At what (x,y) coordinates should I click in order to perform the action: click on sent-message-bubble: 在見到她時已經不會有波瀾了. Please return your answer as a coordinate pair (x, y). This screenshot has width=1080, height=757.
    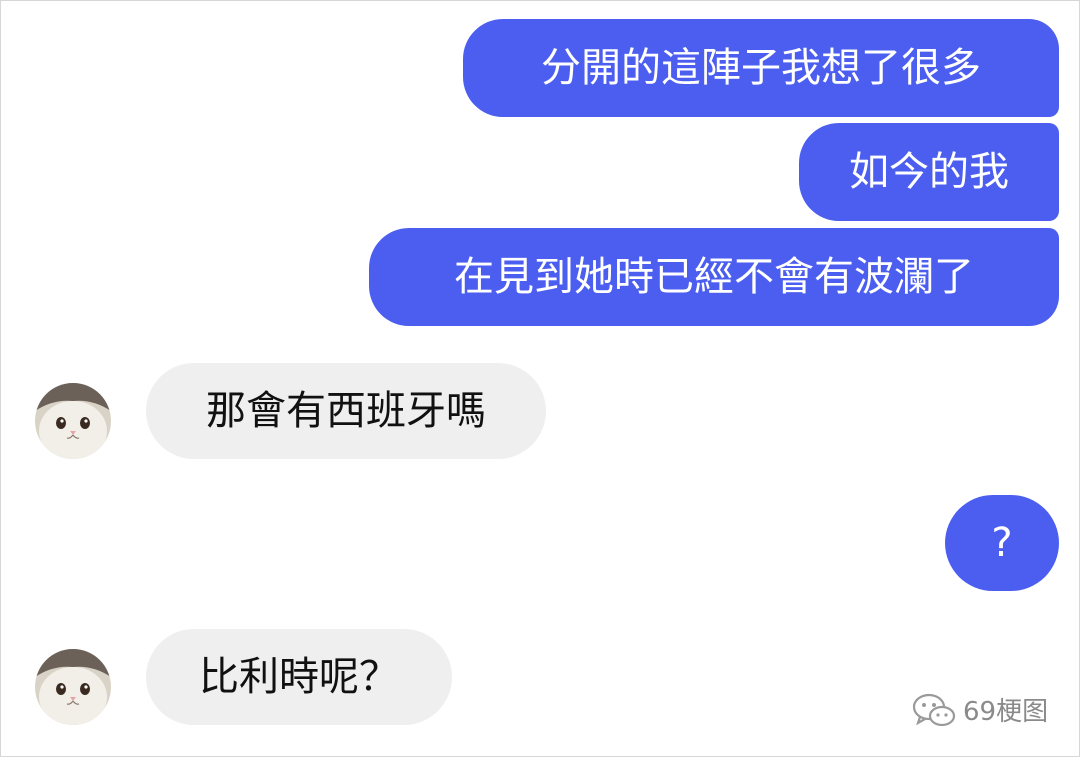
    Looking at the image, I should click on (714, 277).